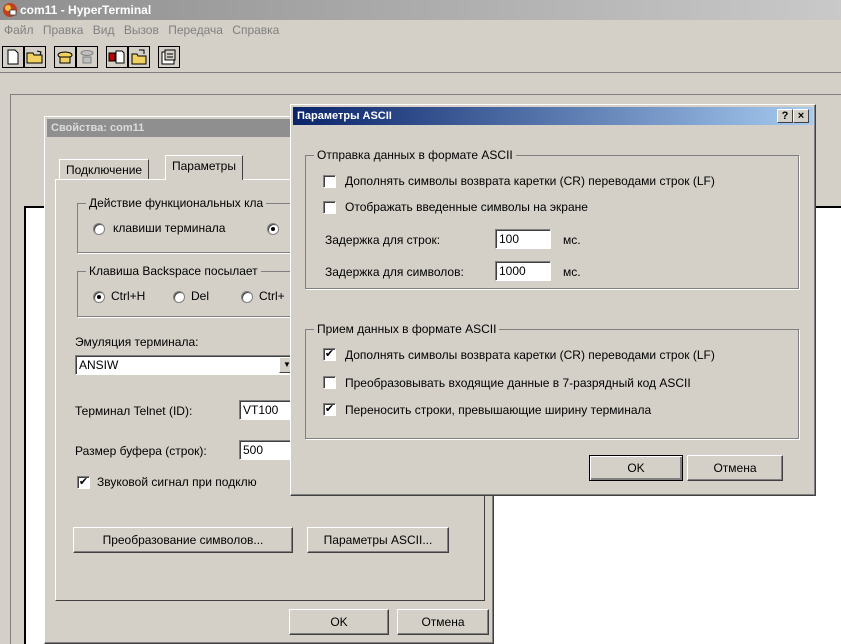  Describe the element at coordinates (35, 57) in the screenshot. I see `open-folder-icon` at that location.